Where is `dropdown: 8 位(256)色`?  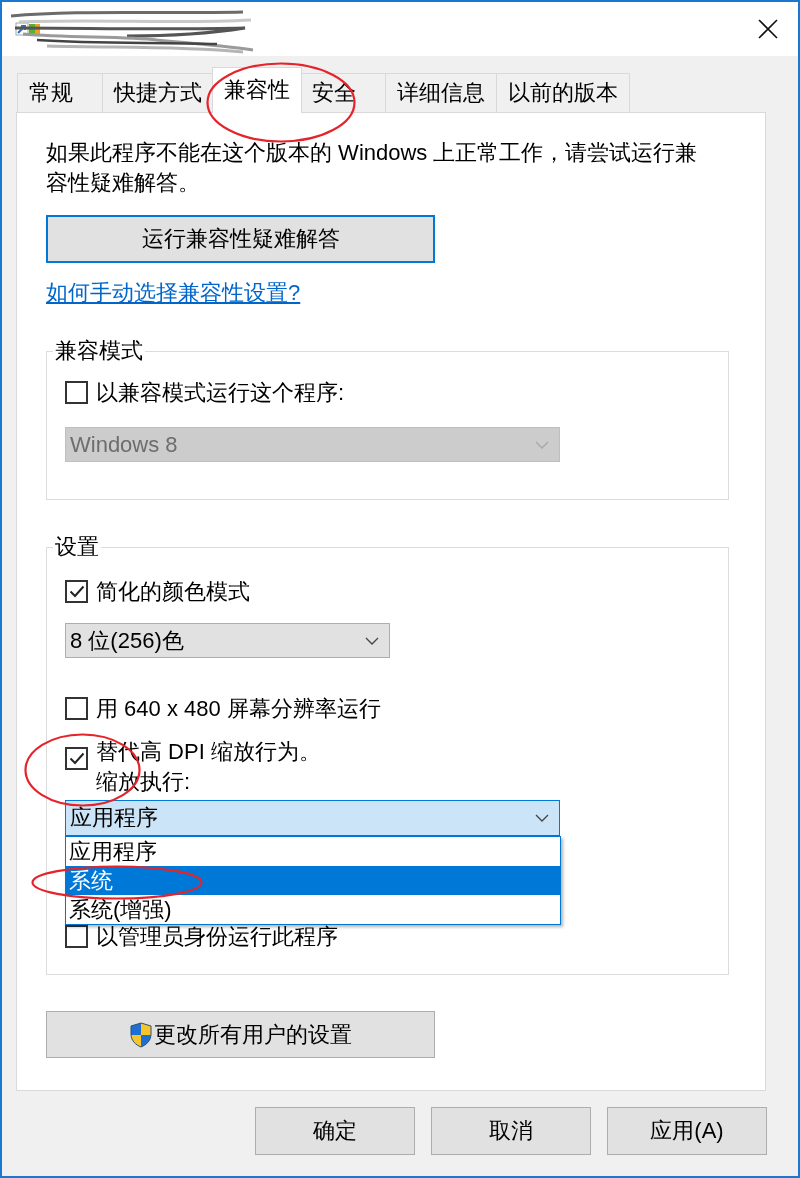 dropdown: 8 位(256)色 is located at coordinates (227, 640).